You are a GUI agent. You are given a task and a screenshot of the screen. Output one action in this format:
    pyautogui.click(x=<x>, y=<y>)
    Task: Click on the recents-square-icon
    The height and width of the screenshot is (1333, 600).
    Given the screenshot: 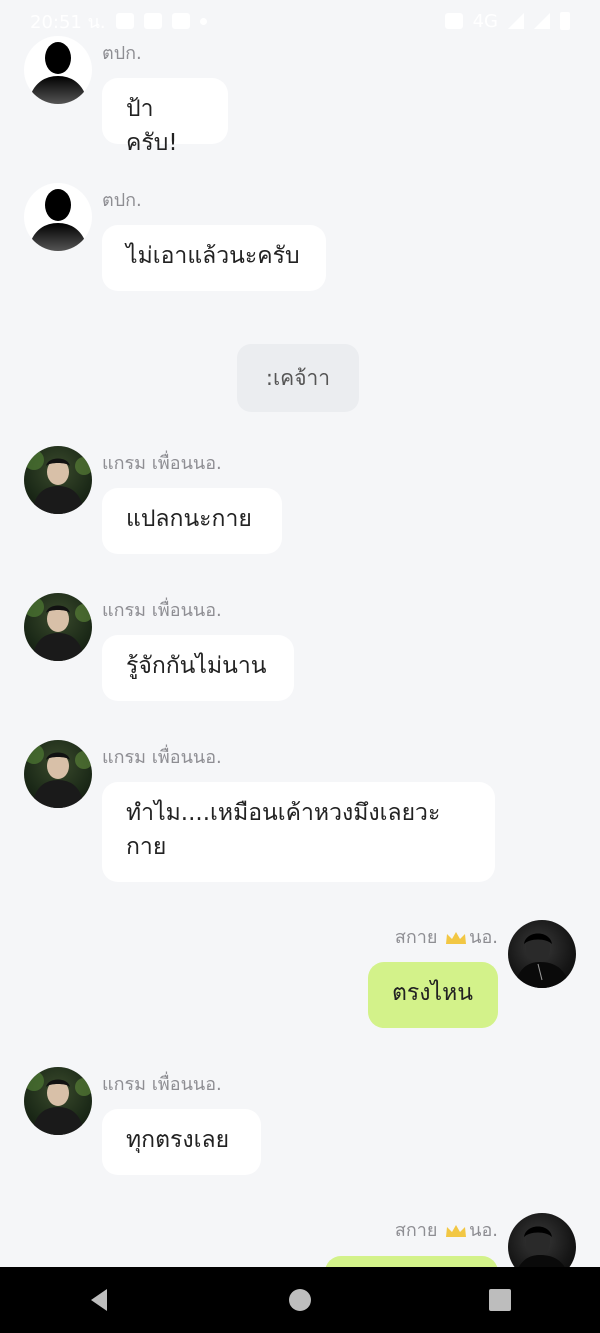 What is the action you would take?
    pyautogui.click(x=500, y=1300)
    